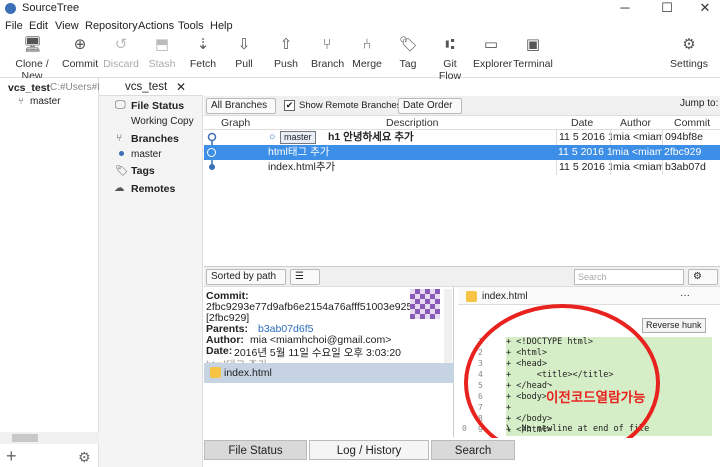 This screenshot has height=467, width=720. I want to click on repo-name: vcs_test, so click(29, 88).